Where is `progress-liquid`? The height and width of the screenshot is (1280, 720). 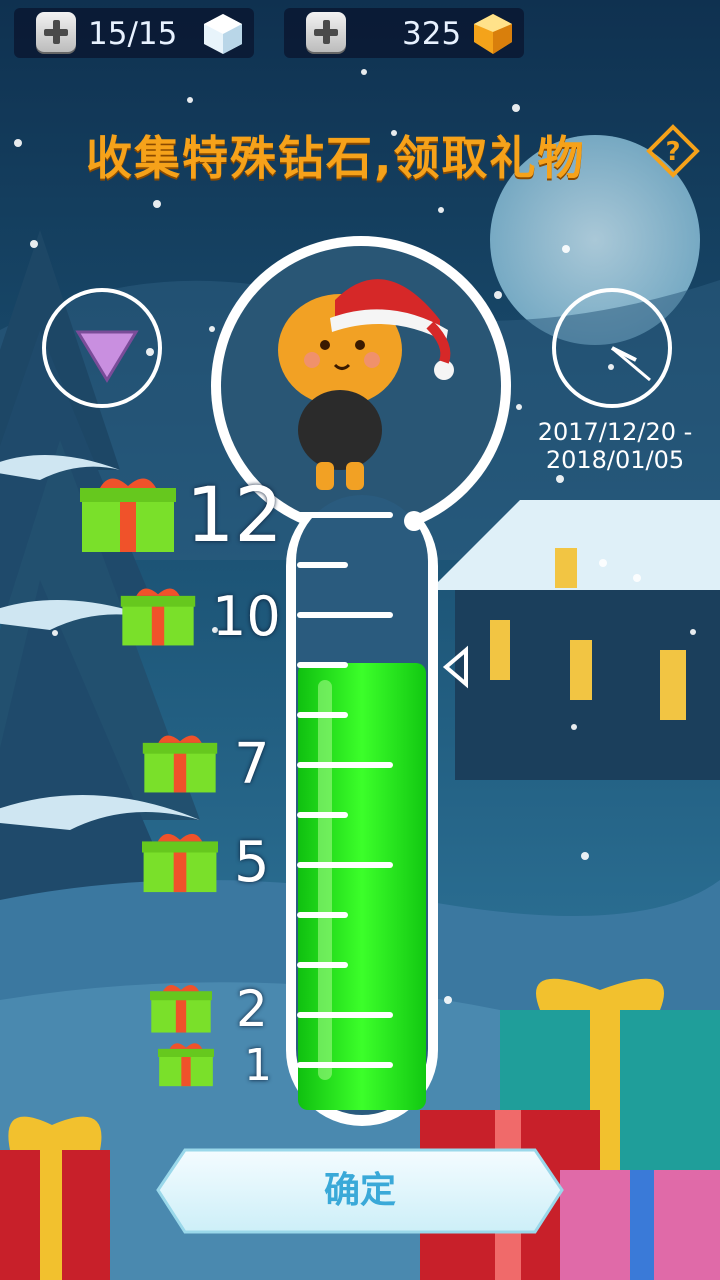
progress-liquid is located at coordinates (362, 886).